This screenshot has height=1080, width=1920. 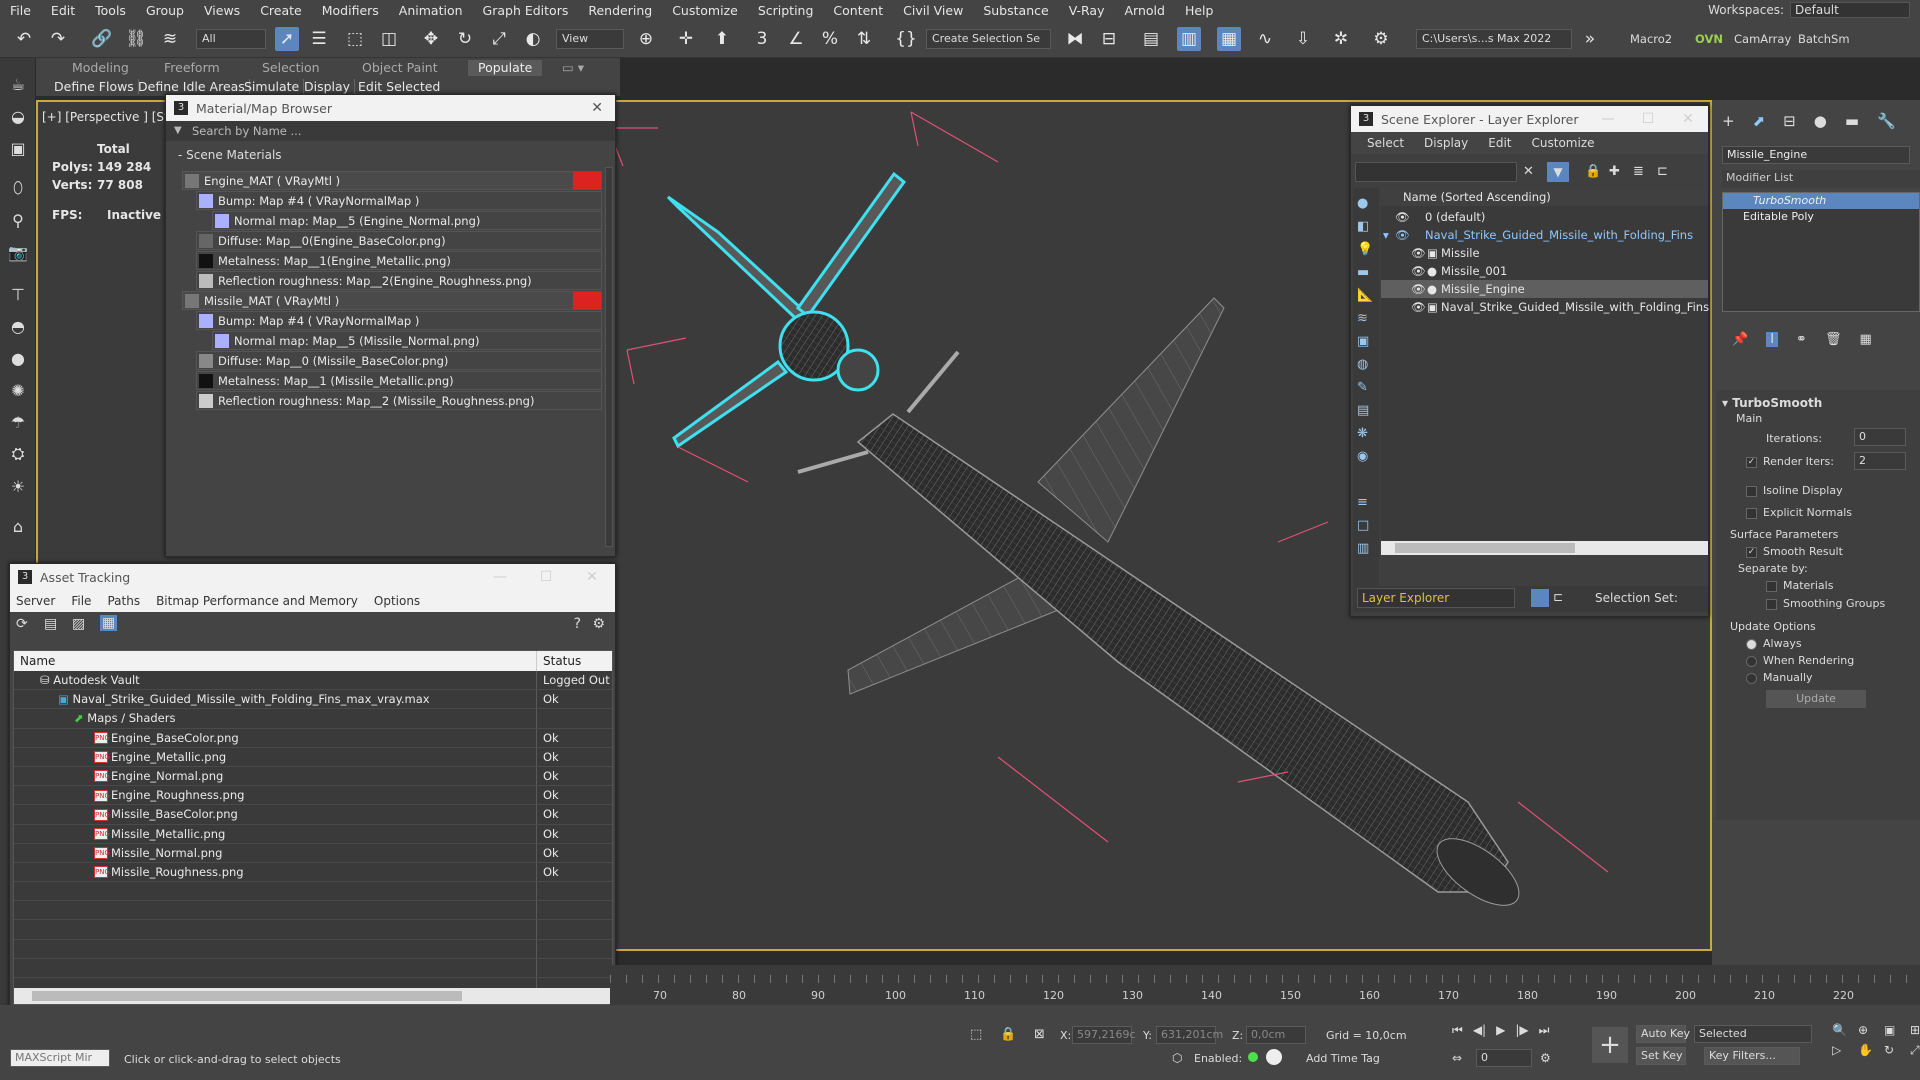 What do you see at coordinates (1816, 699) in the screenshot?
I see `update-button: Update` at bounding box center [1816, 699].